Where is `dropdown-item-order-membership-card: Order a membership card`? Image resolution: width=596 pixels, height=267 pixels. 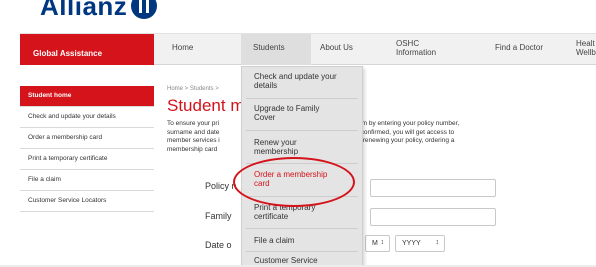 dropdown-item-order-membership-card: Order a membership card is located at coordinates (302, 179).